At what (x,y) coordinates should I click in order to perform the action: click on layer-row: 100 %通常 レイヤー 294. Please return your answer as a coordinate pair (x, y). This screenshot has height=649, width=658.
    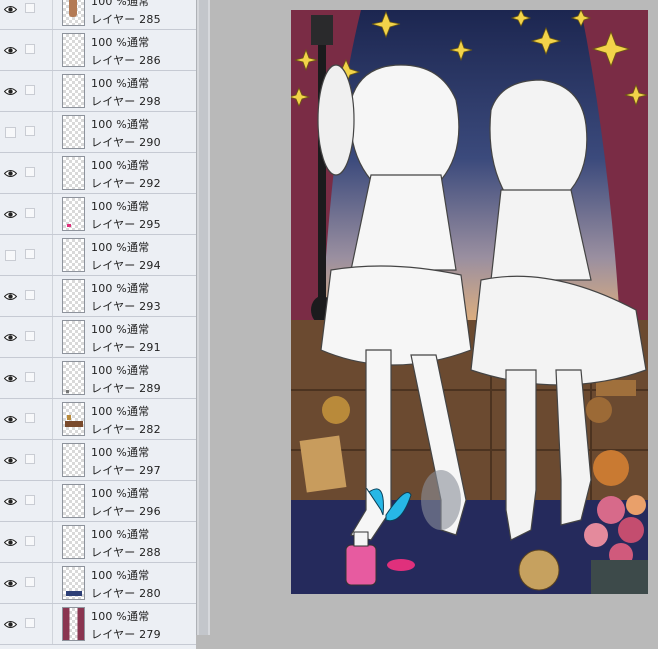
    Looking at the image, I should click on (98, 255).